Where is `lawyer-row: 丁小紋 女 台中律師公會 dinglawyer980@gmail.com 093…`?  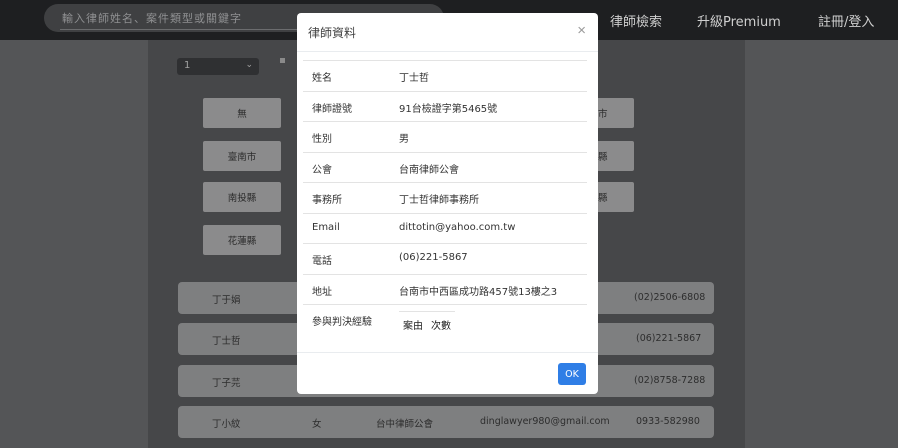
lawyer-row: 丁小紋 女 台中律師公會 dinglawyer980@gmail.com 093… is located at coordinates (446, 422).